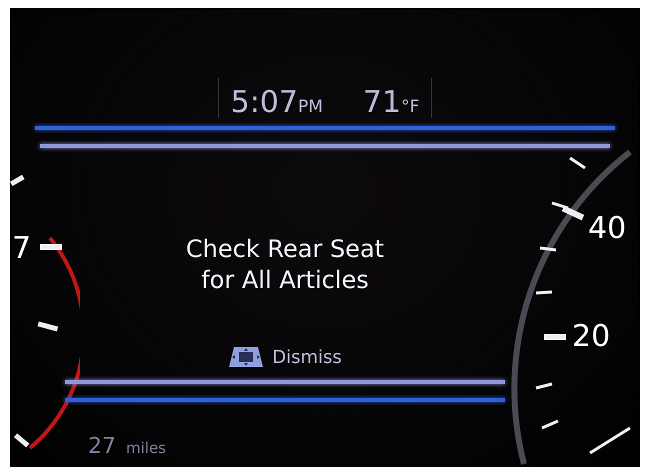 This screenshot has height=467, width=646. I want to click on range-unit: miles, so click(146, 448).